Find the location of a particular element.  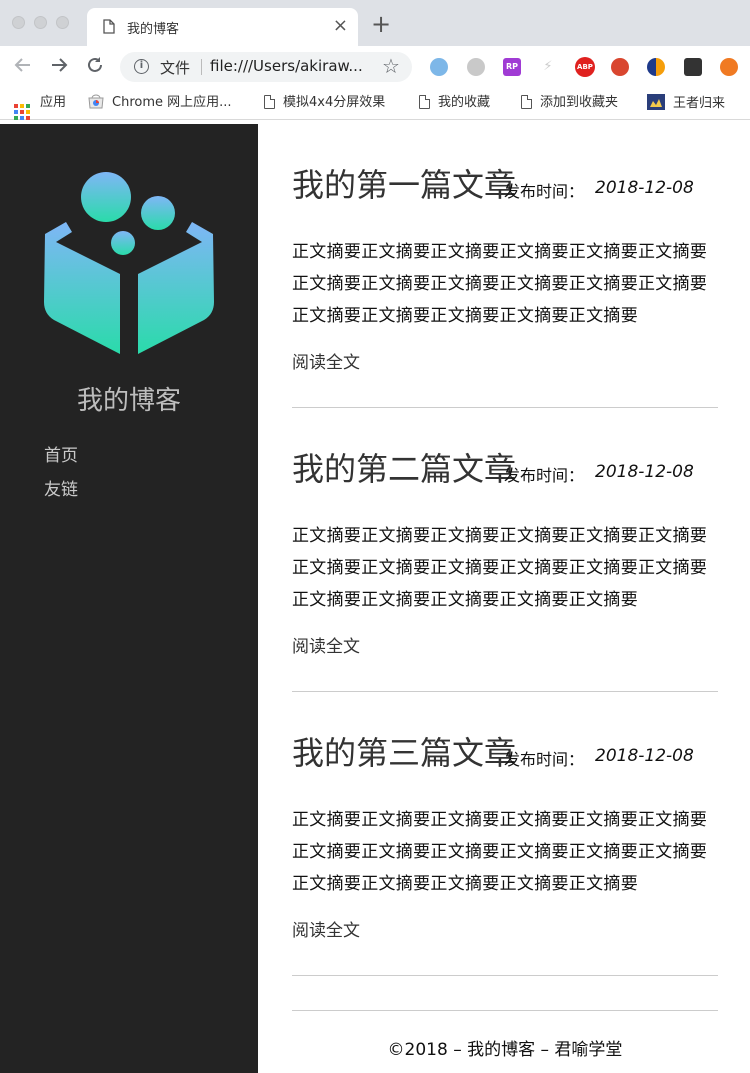

post-title: 我的第二篇文章 is located at coordinates (404, 467).